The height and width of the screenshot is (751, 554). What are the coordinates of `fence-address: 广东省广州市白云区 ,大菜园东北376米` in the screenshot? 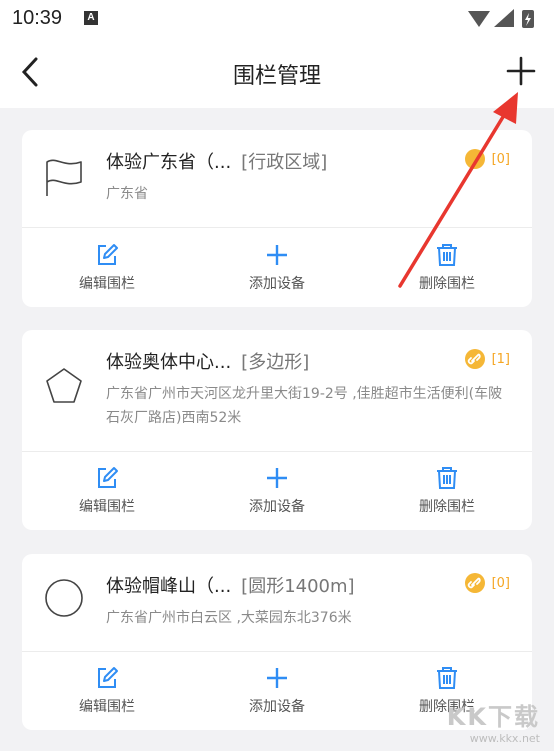 It's located at (229, 618).